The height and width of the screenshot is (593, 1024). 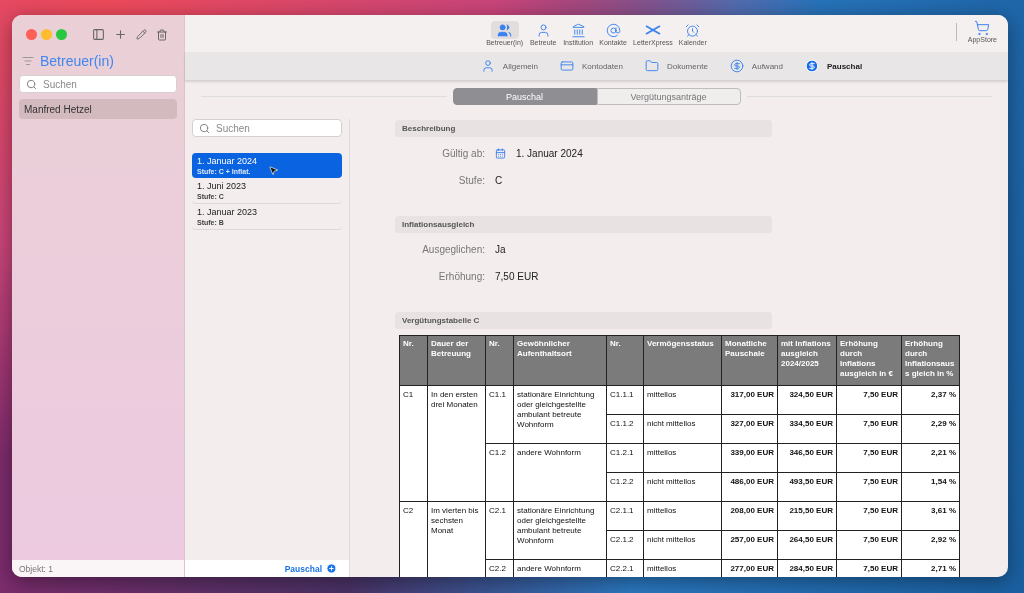 What do you see at coordinates (583, 224) in the screenshot?
I see `section-header: Inflationsausgleich` at bounding box center [583, 224].